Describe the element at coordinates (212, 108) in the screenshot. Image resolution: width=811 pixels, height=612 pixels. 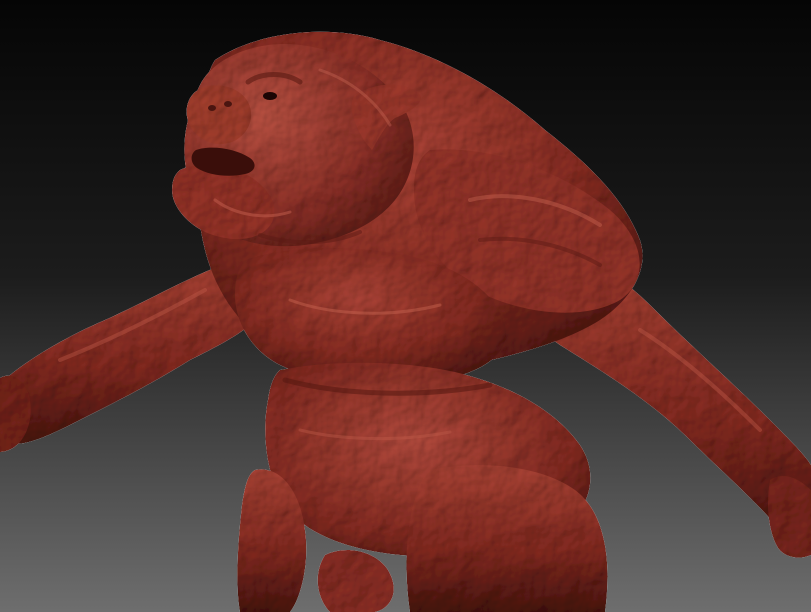
I see `nostril-left` at that location.